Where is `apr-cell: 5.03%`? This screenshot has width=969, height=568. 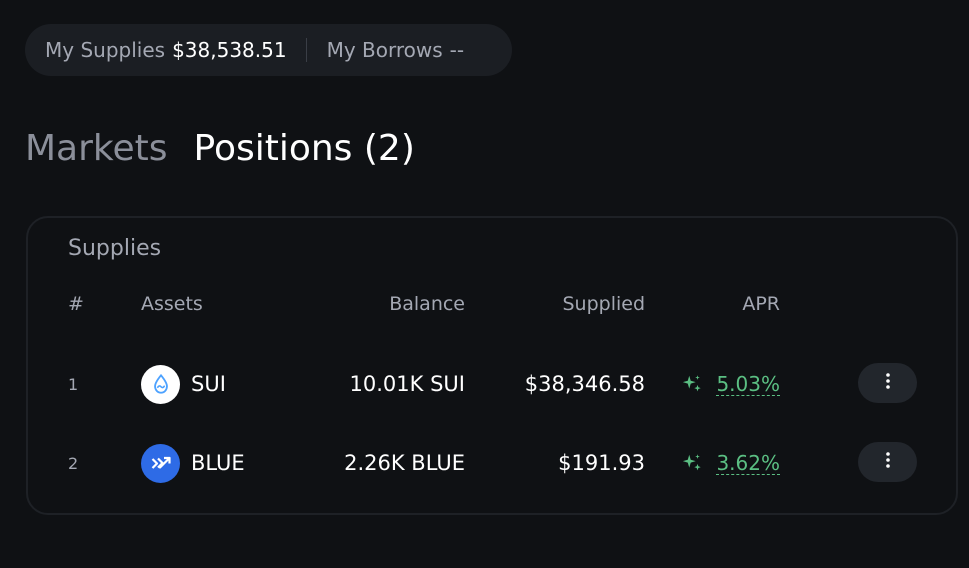
apr-cell: 5.03% is located at coordinates (730, 384).